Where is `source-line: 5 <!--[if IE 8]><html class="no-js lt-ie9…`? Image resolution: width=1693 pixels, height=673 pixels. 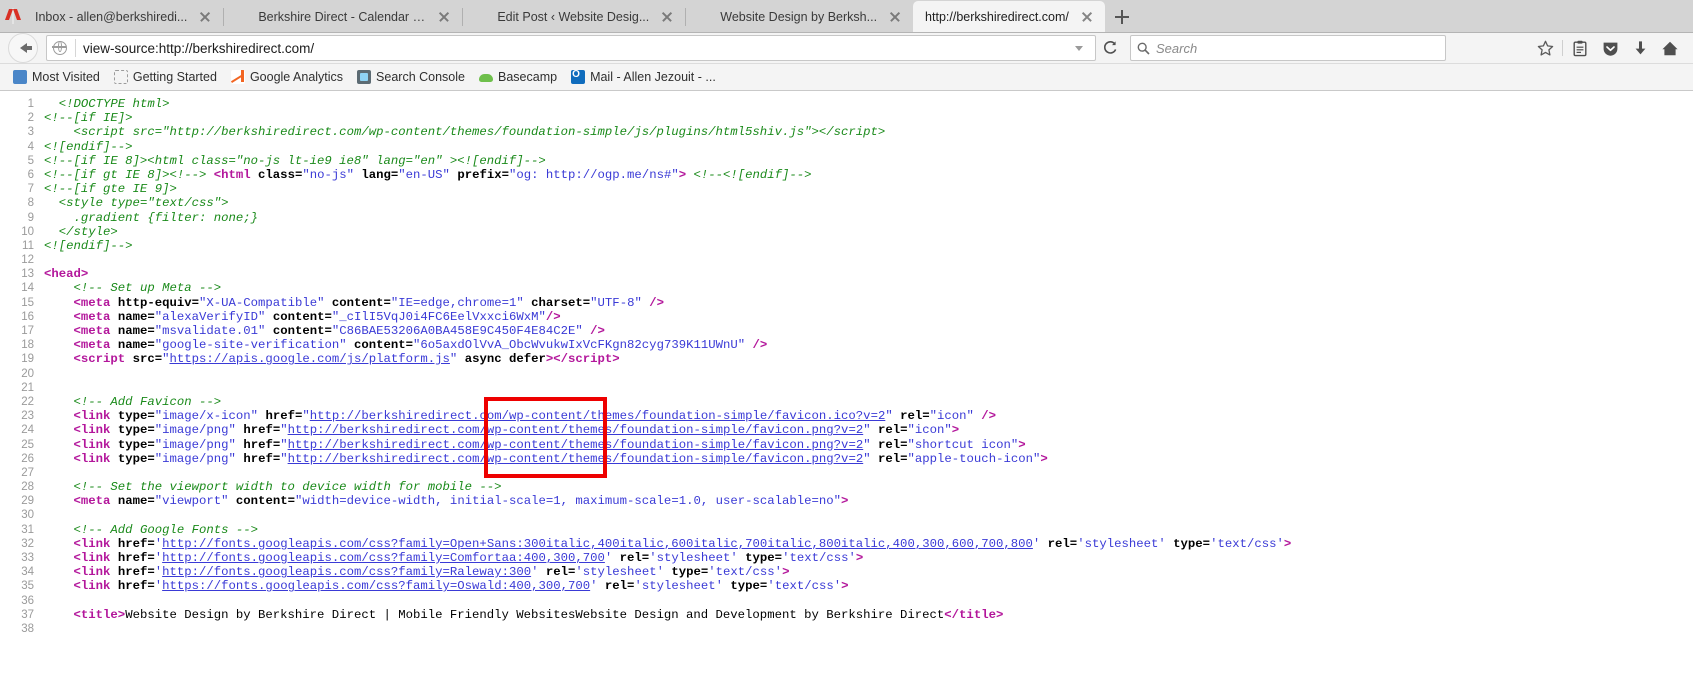
source-line: 5 <!--[if IE 8]><html class="no-js lt-ie9… is located at coordinates (846, 161).